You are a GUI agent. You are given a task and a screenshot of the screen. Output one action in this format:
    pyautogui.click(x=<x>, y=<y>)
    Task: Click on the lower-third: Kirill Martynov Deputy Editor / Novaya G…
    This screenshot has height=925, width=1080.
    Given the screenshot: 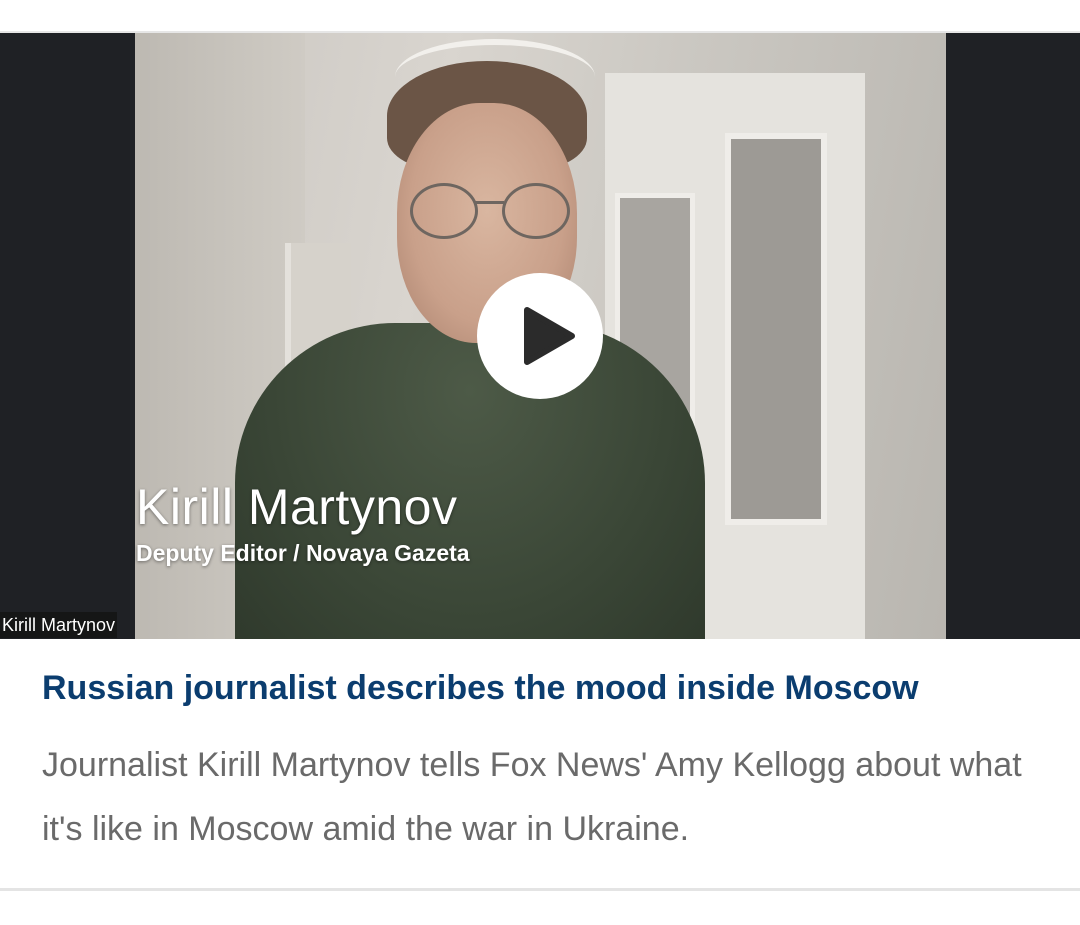 What is the action you would take?
    pyautogui.click(x=303, y=522)
    